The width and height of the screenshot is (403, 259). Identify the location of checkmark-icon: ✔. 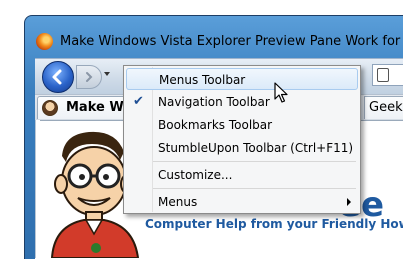
(138, 101).